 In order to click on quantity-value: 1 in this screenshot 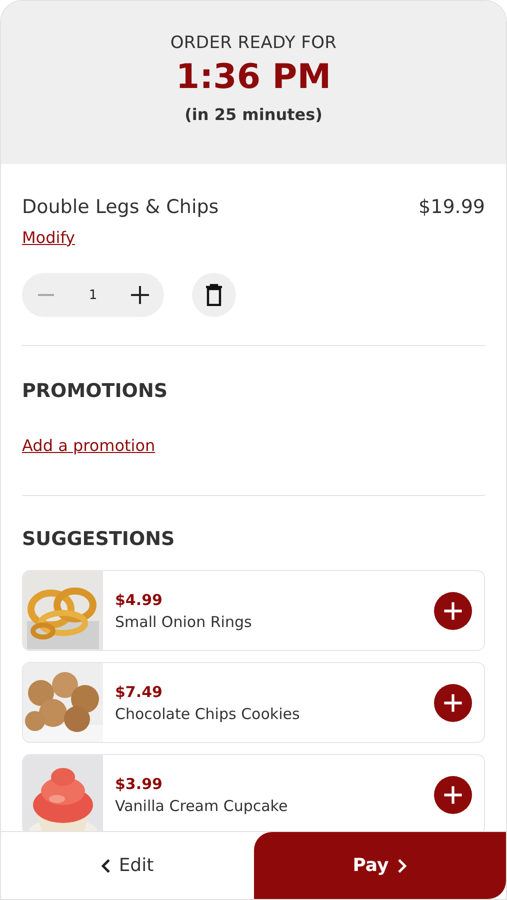, I will do `click(93, 295)`.